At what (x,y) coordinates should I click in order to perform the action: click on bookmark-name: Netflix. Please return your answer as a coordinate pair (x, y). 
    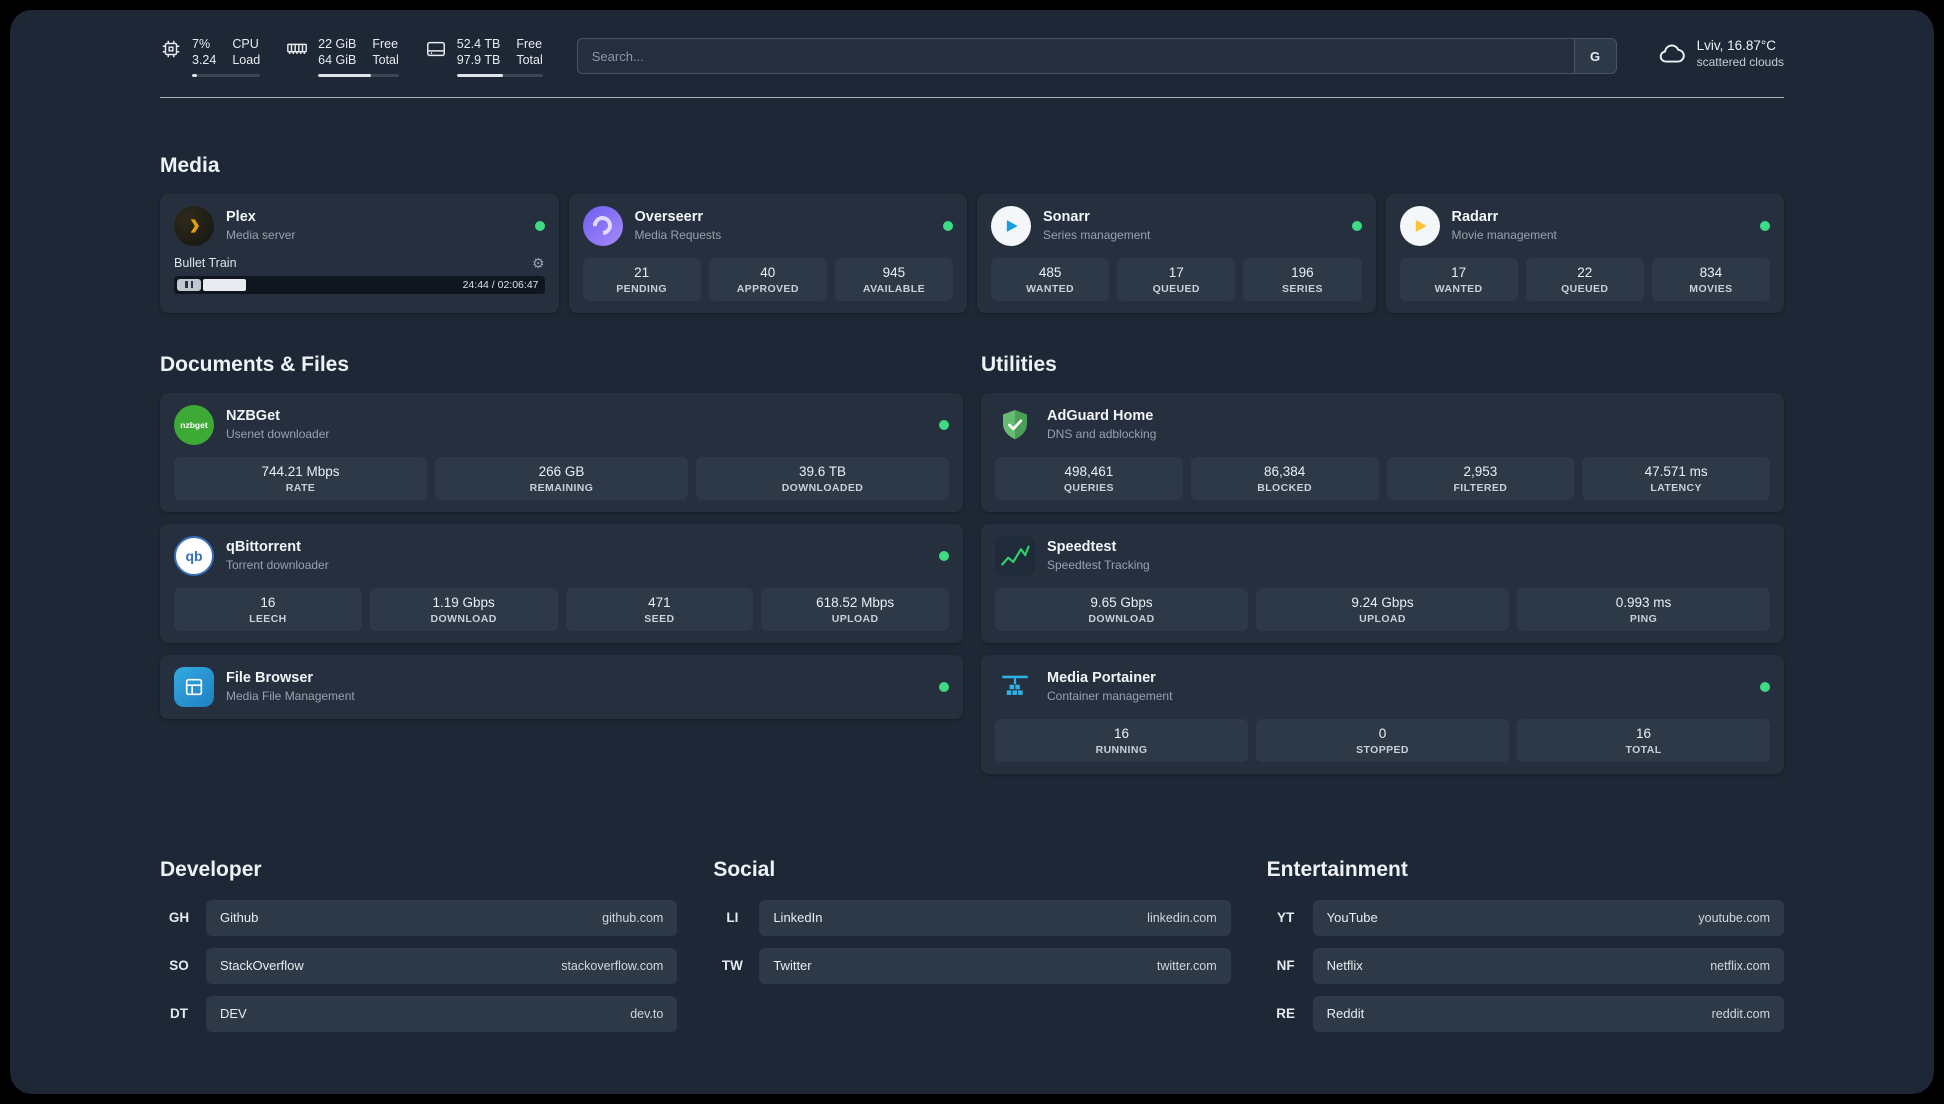
    Looking at the image, I should click on (1344, 965).